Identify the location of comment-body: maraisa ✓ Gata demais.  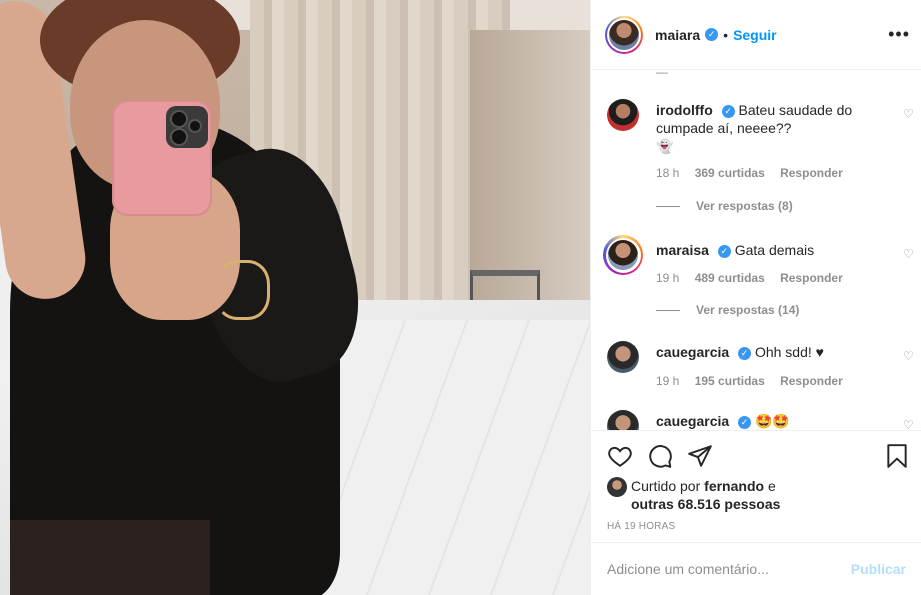
(768, 250).